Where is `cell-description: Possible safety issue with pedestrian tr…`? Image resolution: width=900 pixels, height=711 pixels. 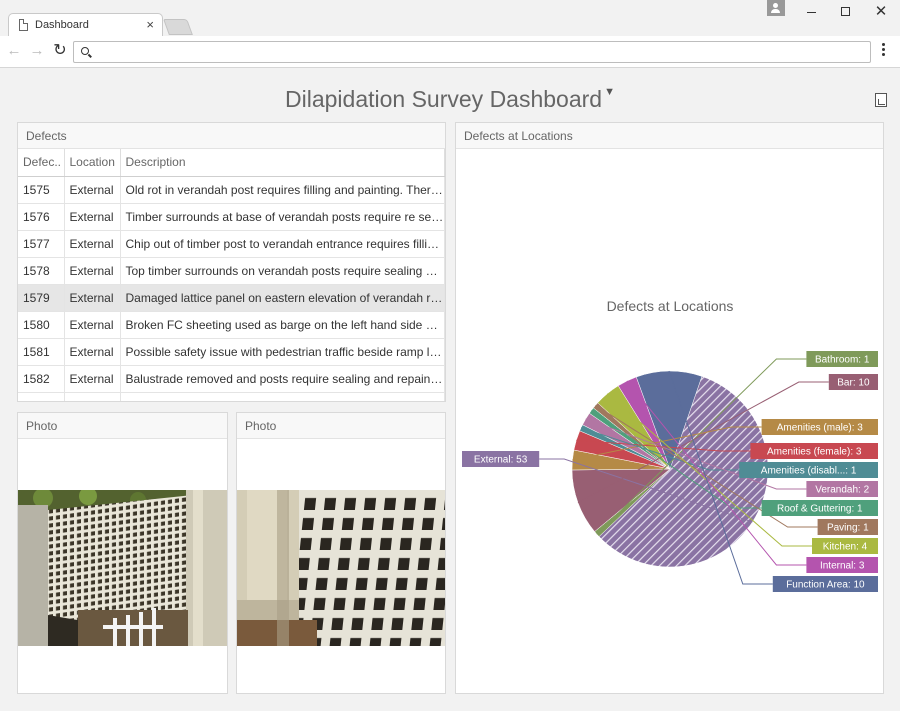
cell-description: Possible safety issue with pedestrian tr… is located at coordinates (282, 352).